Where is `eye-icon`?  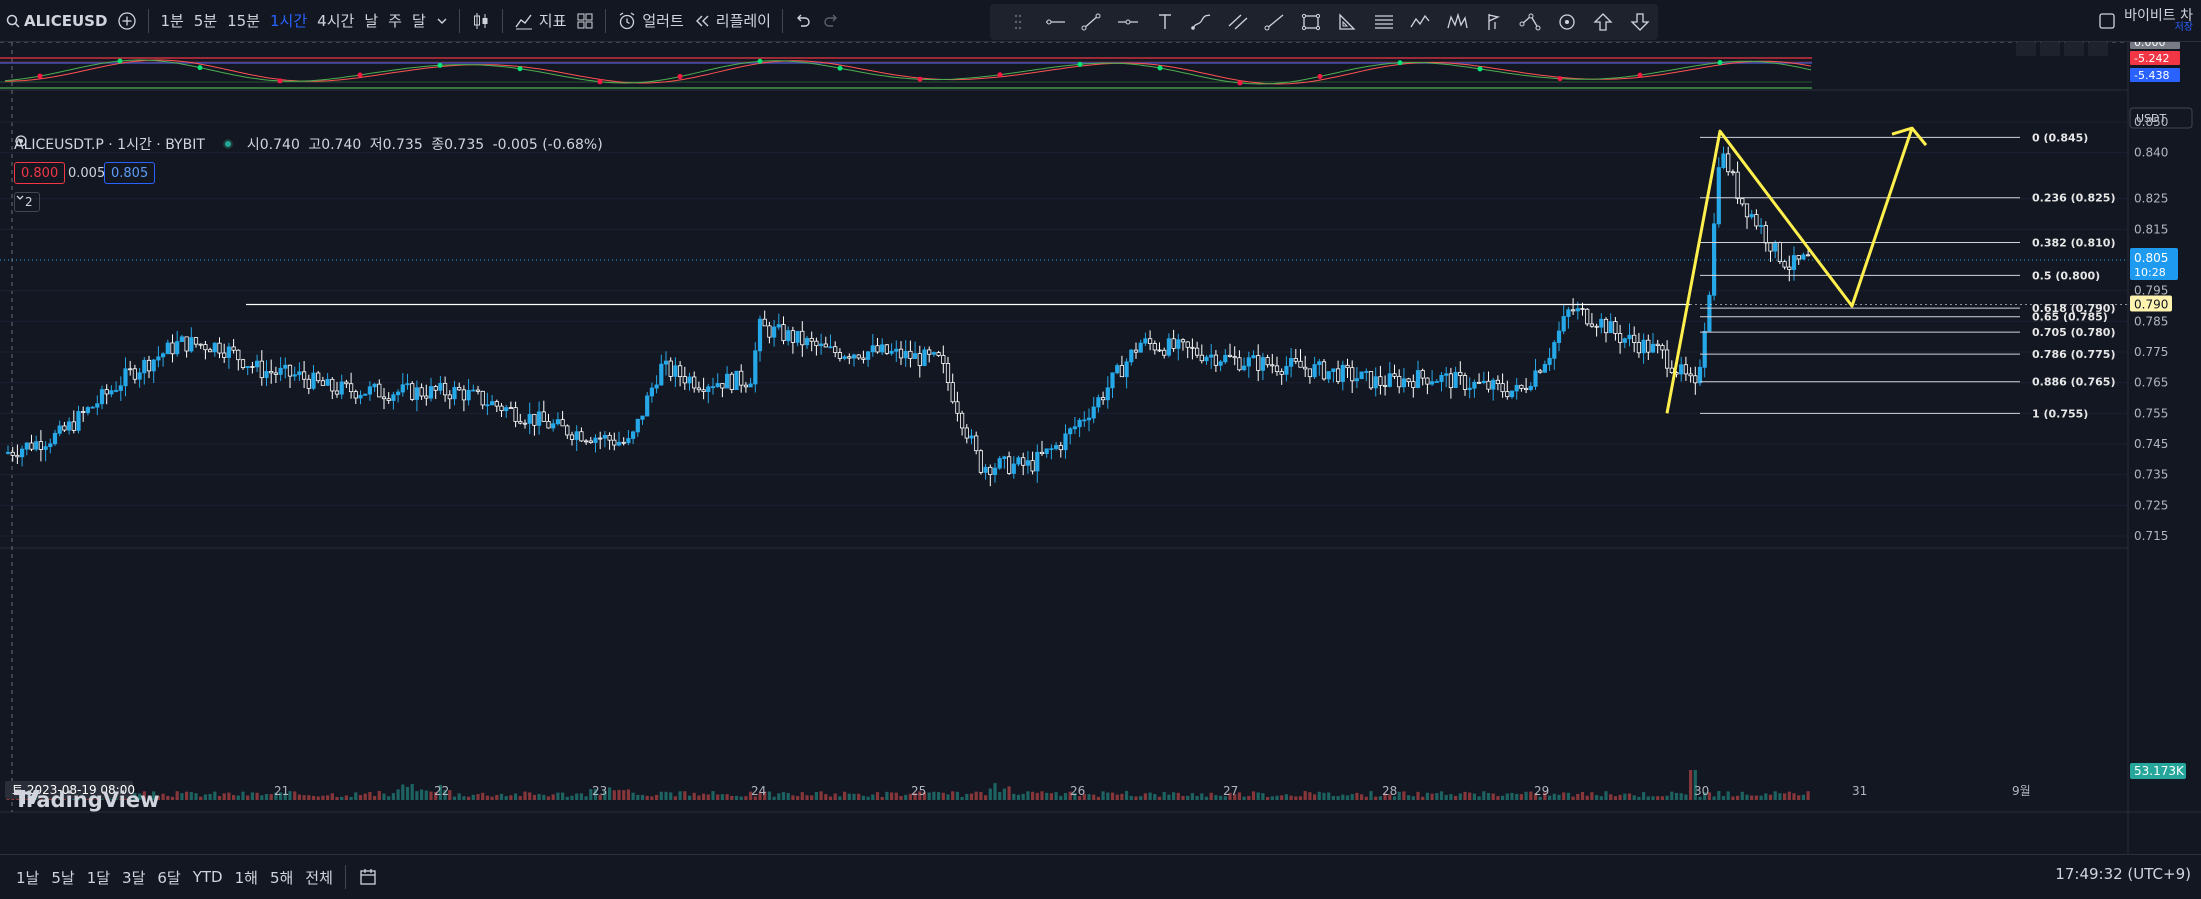 eye-icon is located at coordinates (21, 141).